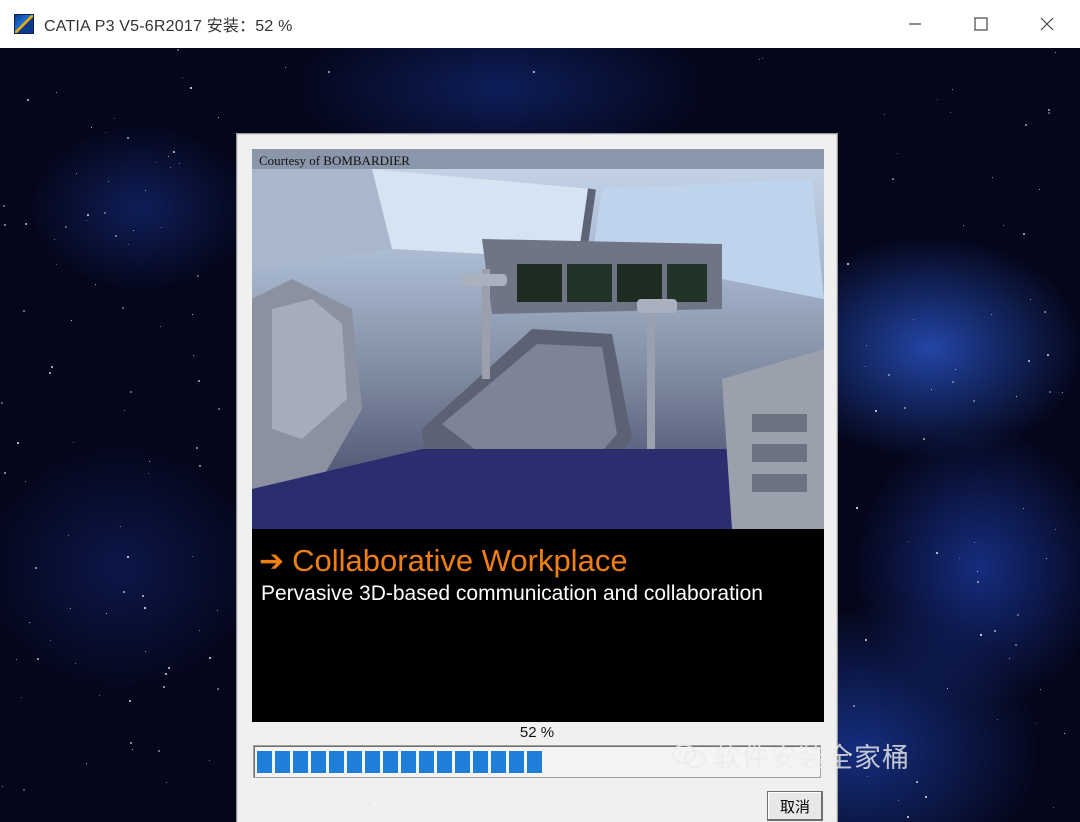 The width and height of the screenshot is (1080, 822). I want to click on title-bar: CATIA P3 V5-6R2017 安装：52 %, so click(540, 24).